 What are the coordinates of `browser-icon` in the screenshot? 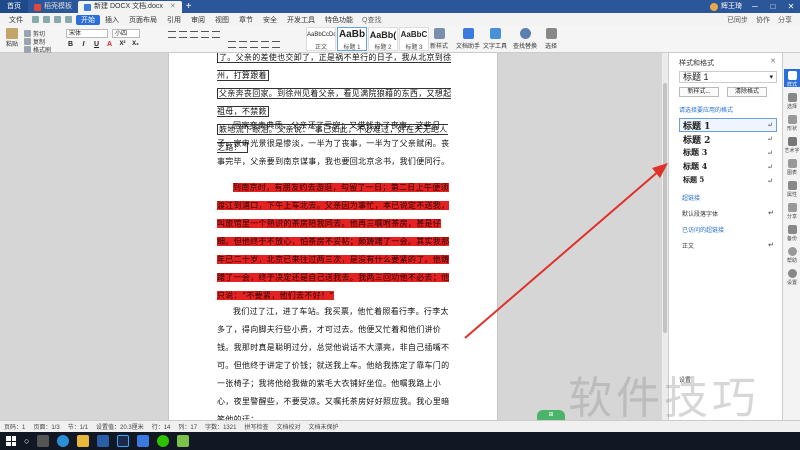 It's located at (63, 441).